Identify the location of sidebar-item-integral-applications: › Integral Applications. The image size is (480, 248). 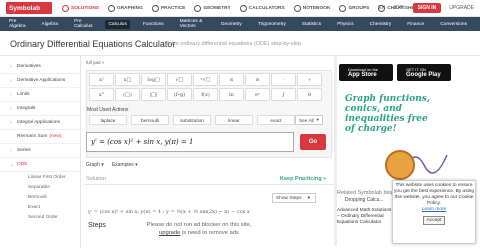
(40, 123).